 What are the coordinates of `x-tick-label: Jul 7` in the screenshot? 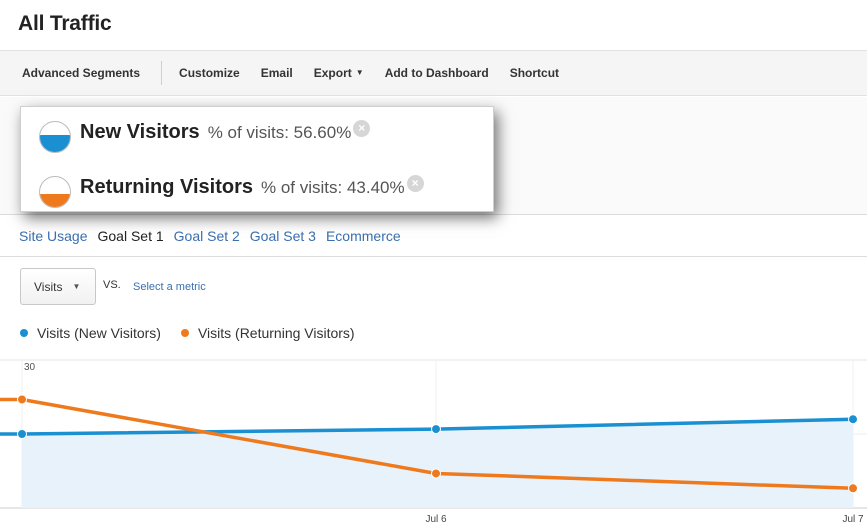 It's located at (853, 519).